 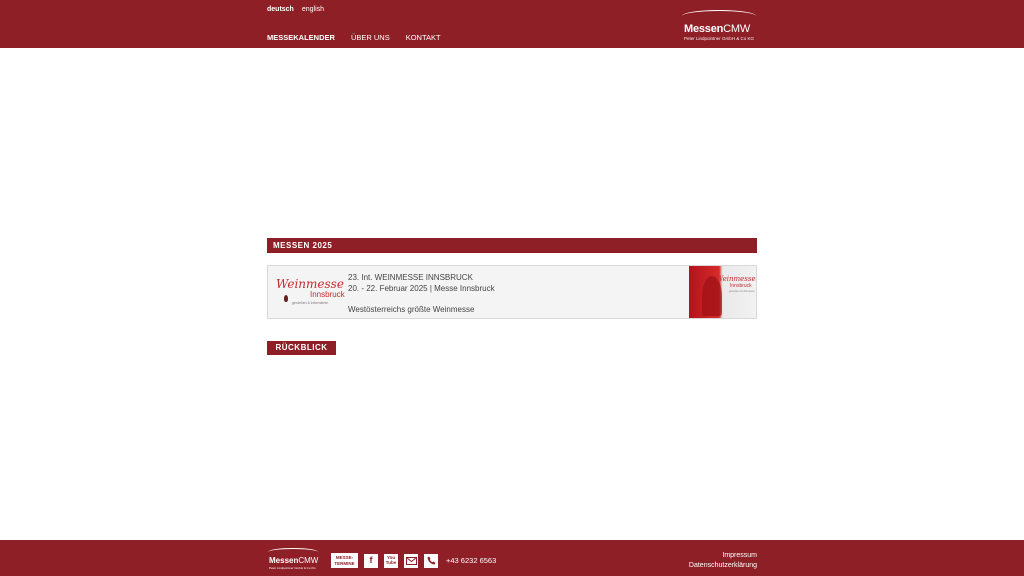 I want to click on footer-links: Impressum Datenschutzerklärung, so click(x=723, y=561).